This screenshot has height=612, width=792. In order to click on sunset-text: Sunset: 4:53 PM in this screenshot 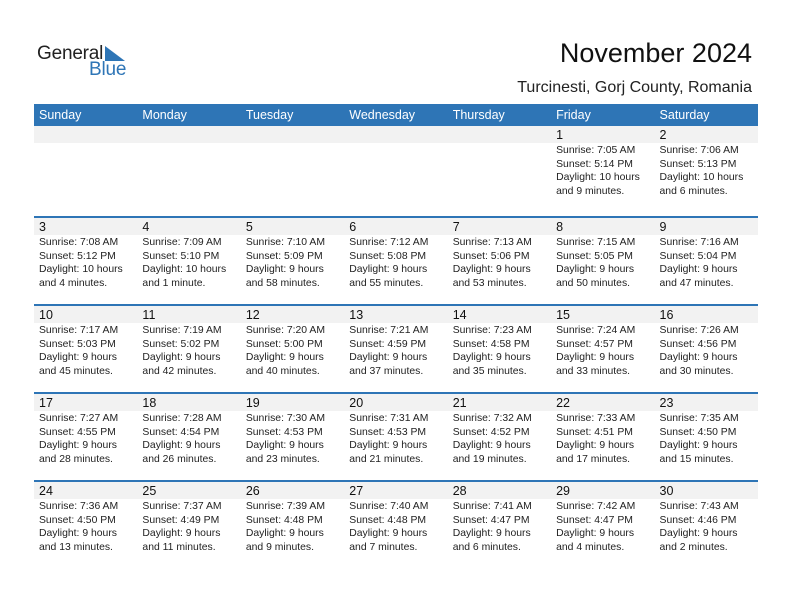, I will do `click(388, 432)`.